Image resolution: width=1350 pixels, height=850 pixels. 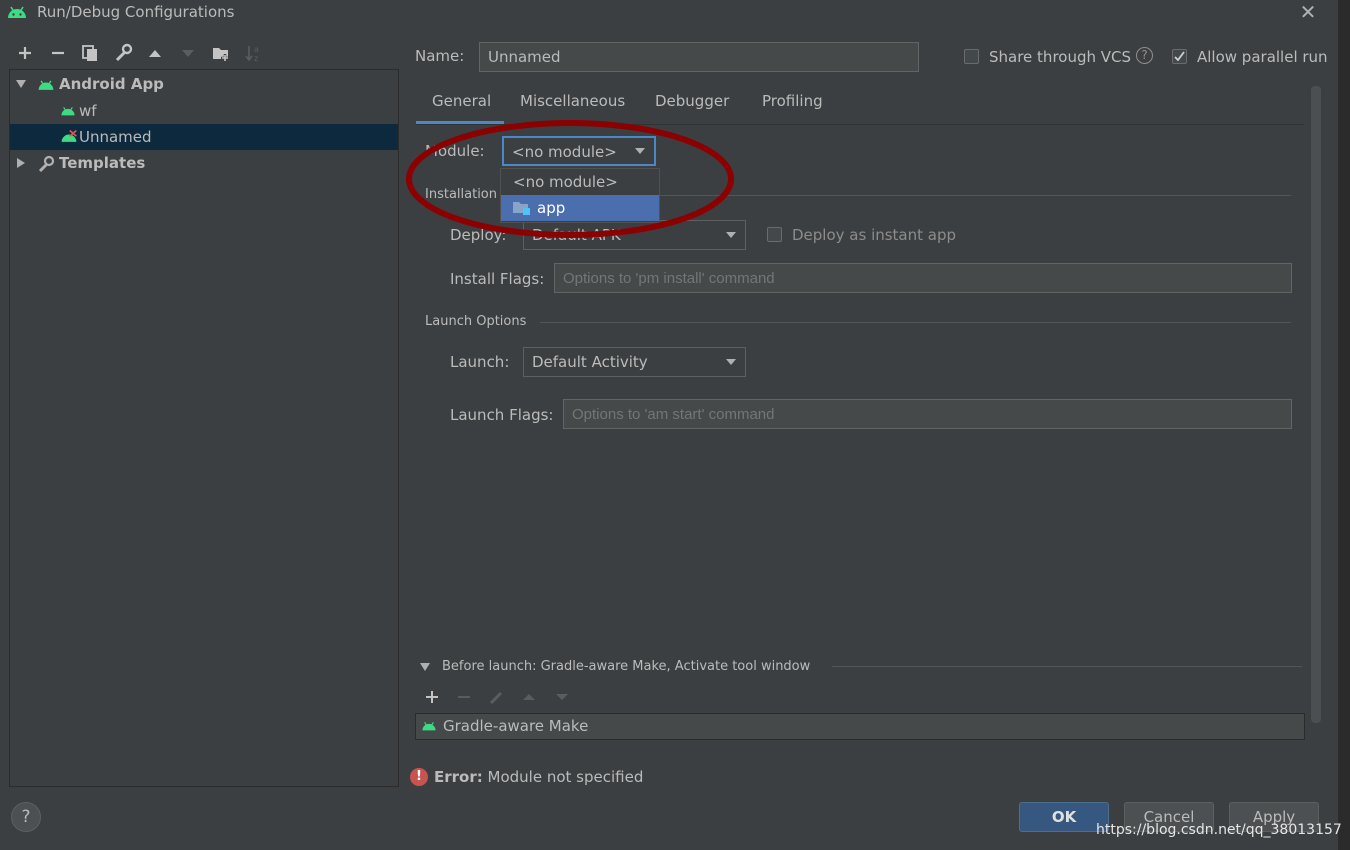 I want to click on allow-parallel-label: Allow parallel run, so click(x=1262, y=57).